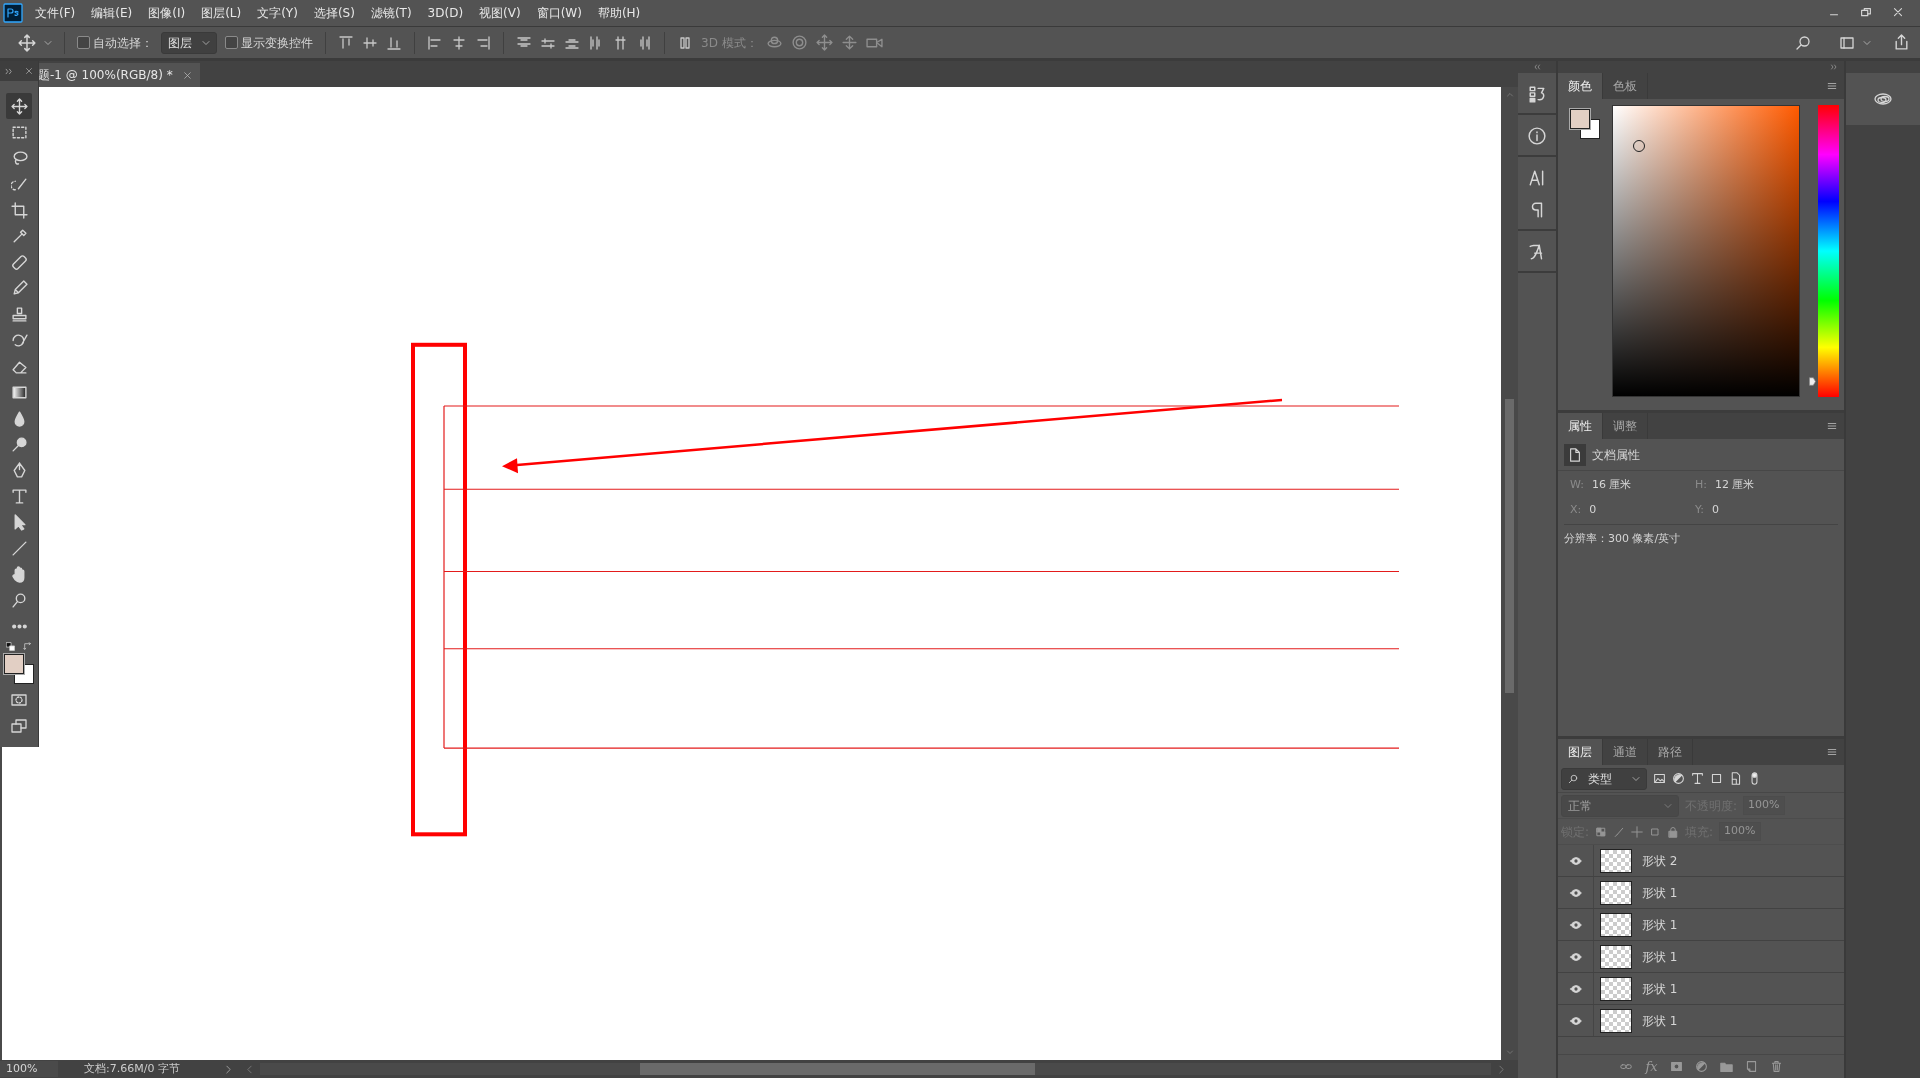  Describe the element at coordinates (459, 42) in the screenshot. I see `align-horizontal-centers-icon` at that location.